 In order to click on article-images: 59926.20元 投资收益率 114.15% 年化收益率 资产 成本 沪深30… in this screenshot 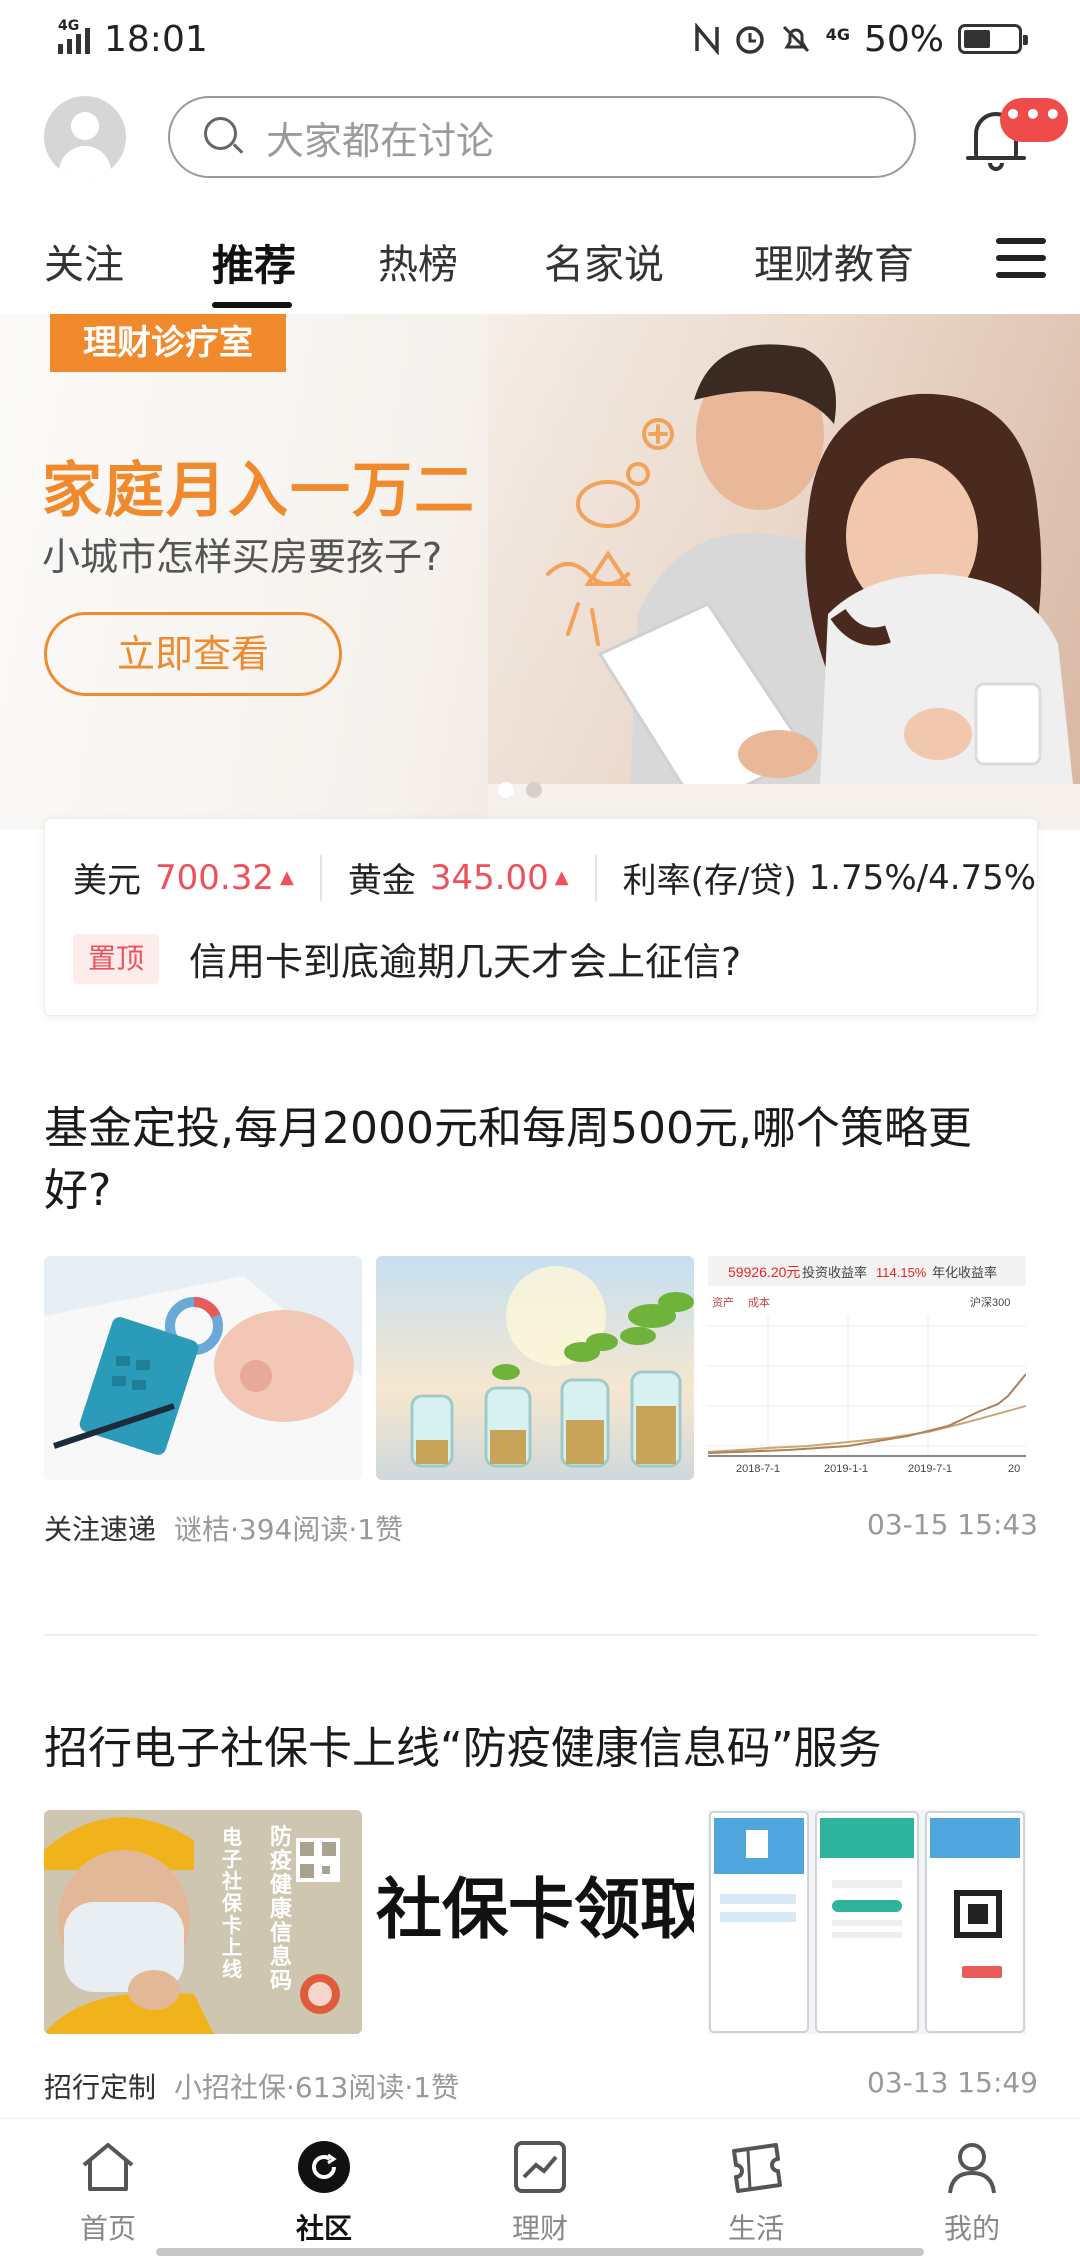, I will do `click(541, 1368)`.